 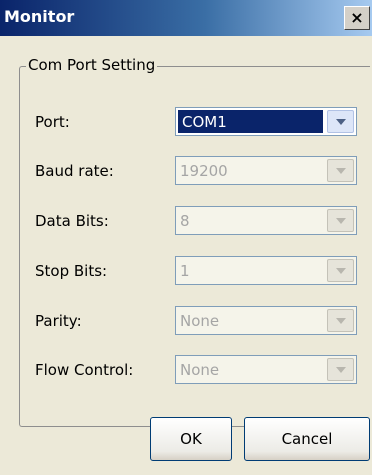 I want to click on flow-control-select: None, so click(x=266, y=369).